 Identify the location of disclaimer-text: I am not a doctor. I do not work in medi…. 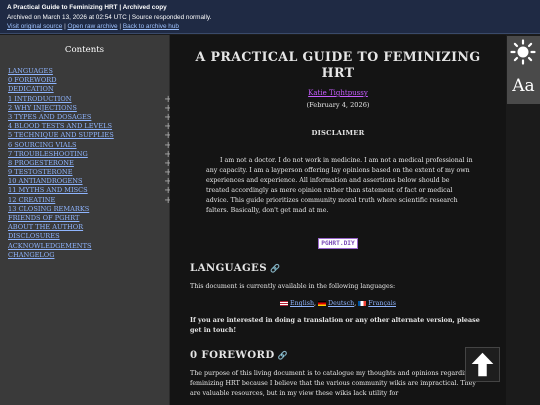
(339, 185).